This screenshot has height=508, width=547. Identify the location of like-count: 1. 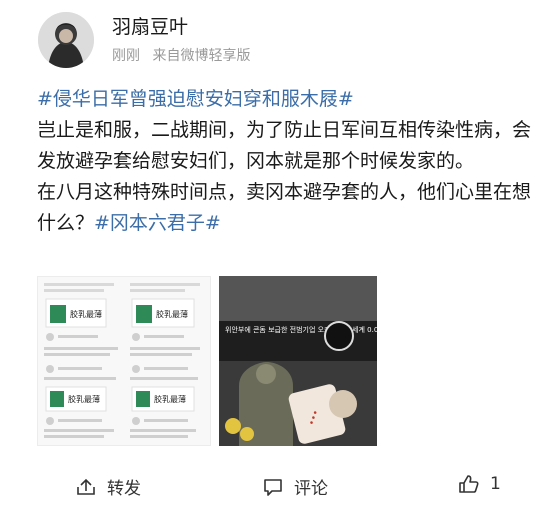
(495, 484).